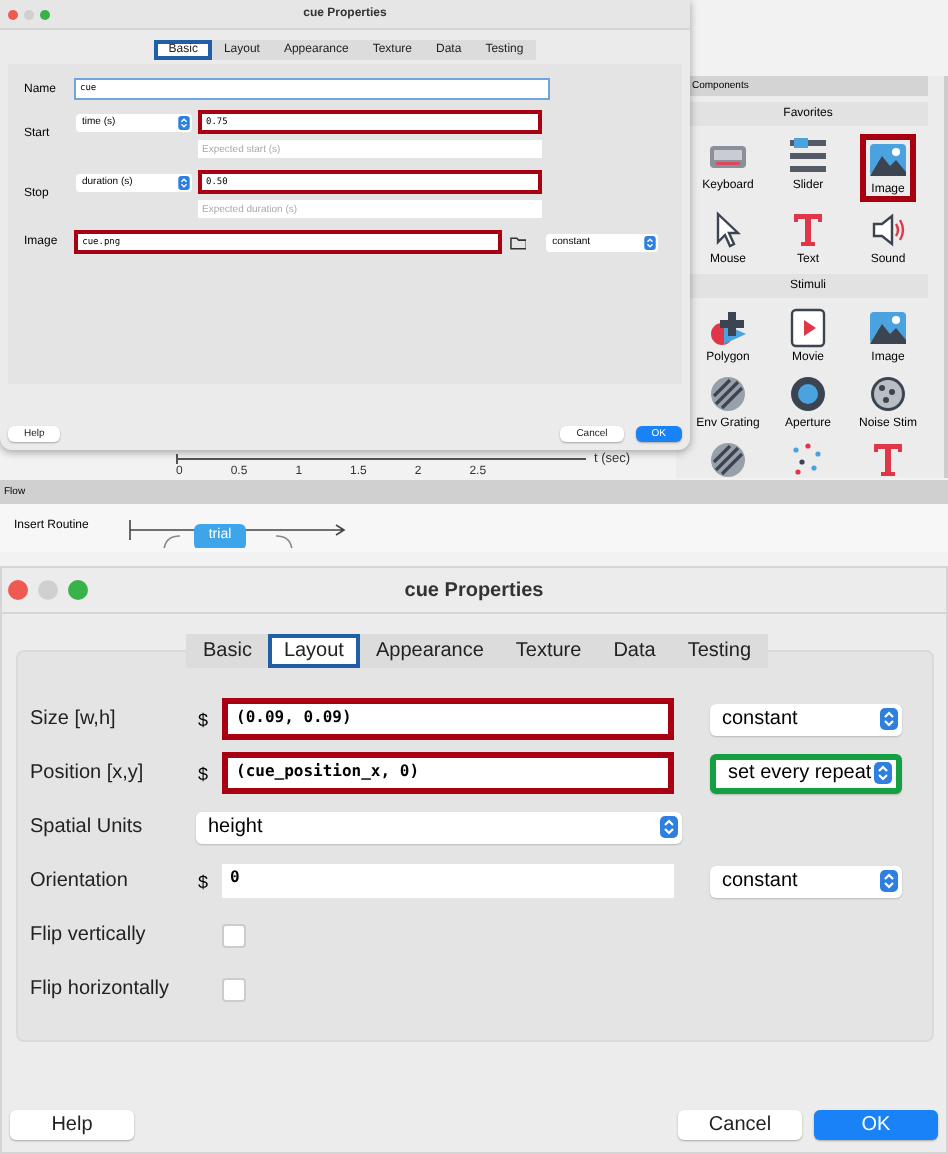  What do you see at coordinates (888, 230) in the screenshot?
I see `speaker-icon` at bounding box center [888, 230].